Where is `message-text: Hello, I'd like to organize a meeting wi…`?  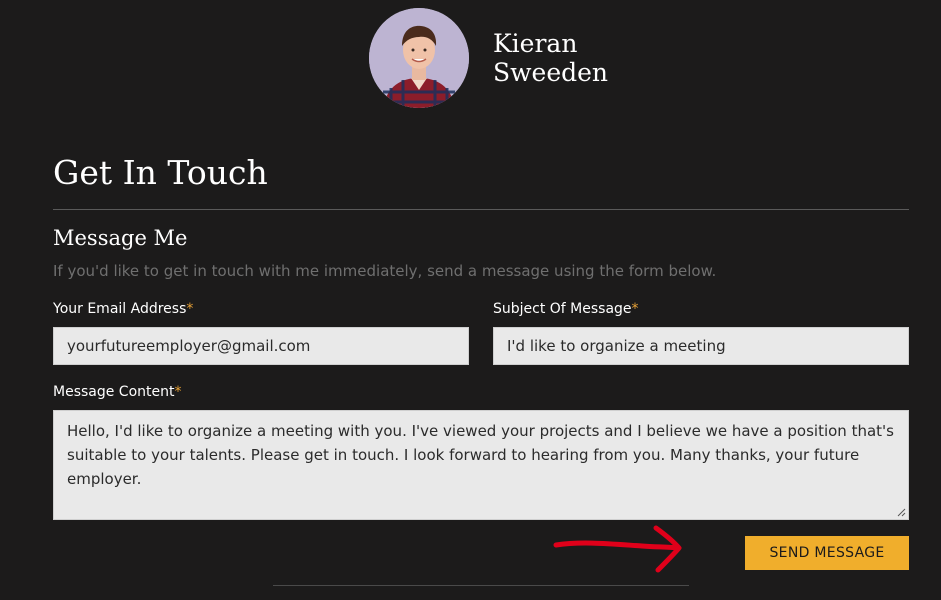 message-text: Hello, I'd like to organize a meeting wi… is located at coordinates (480, 455).